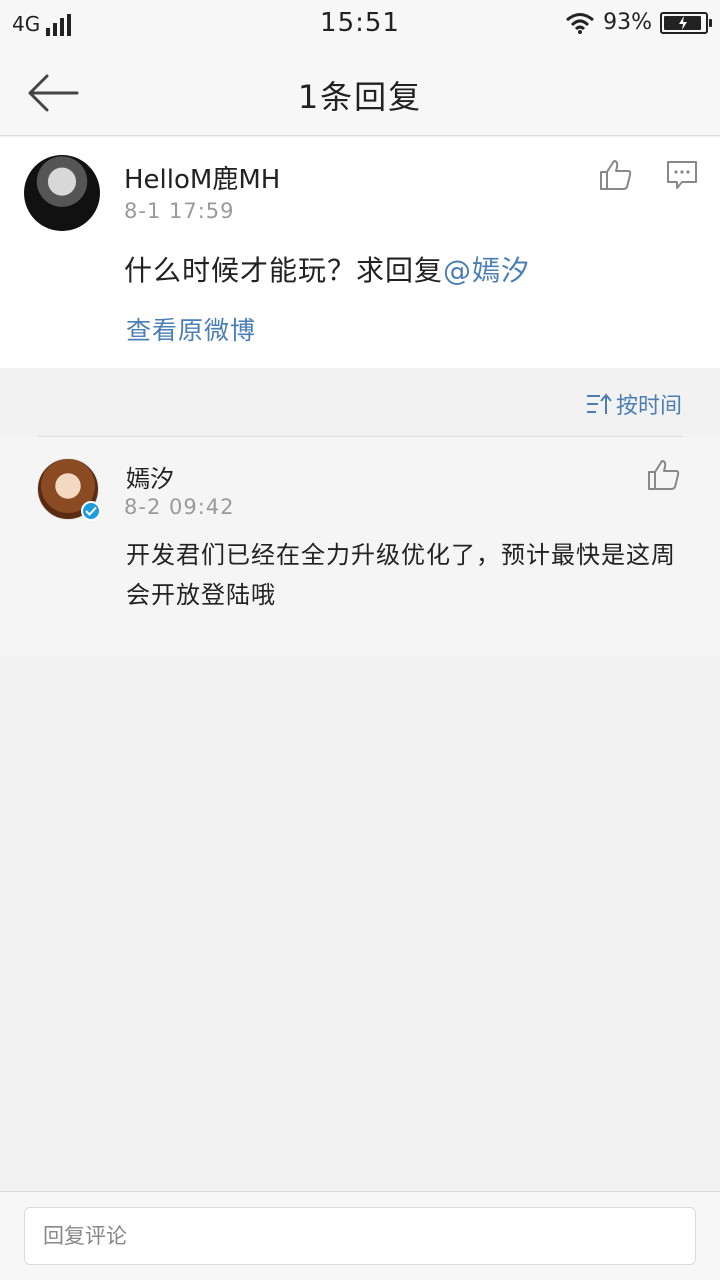  I want to click on mention-link: @嫣汐, so click(486, 270).